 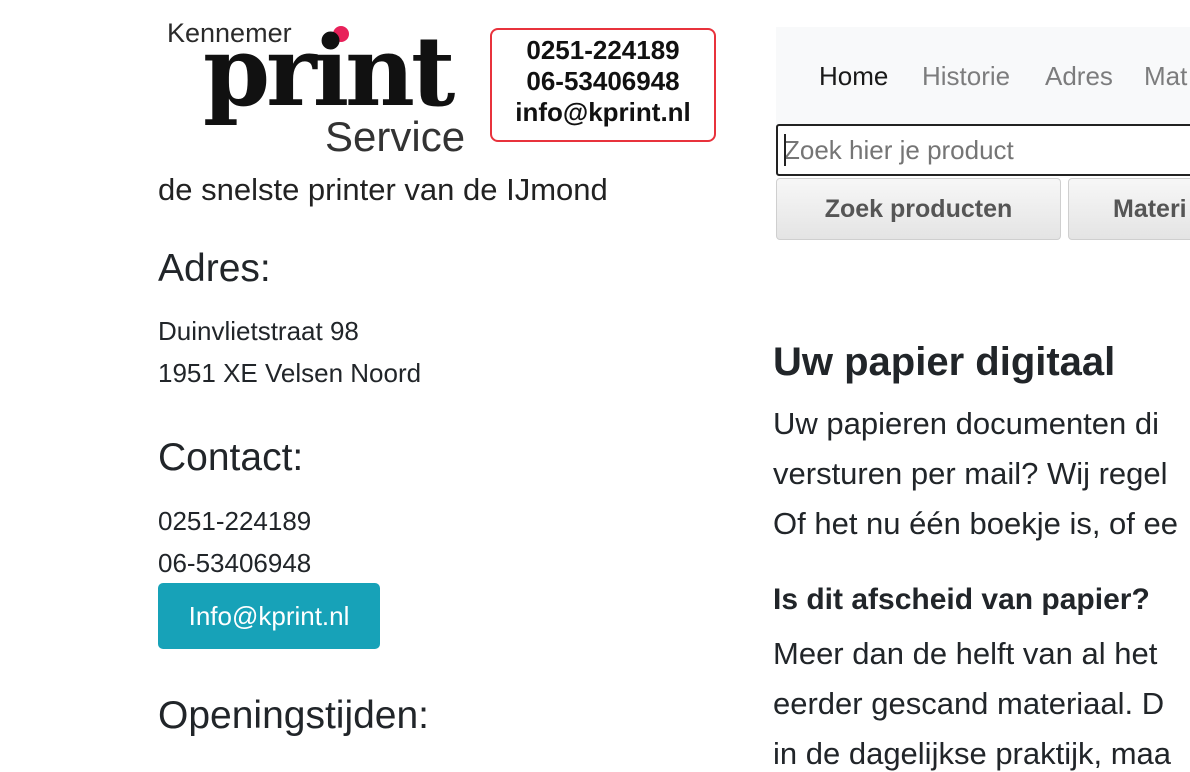 I want to click on contact-phone: 0251-224189, so click(x=235, y=521).